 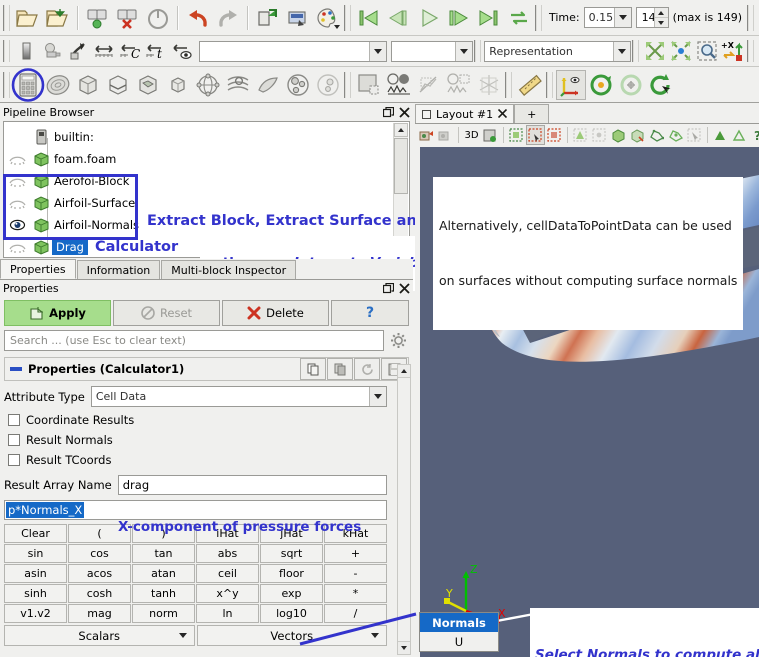 I want to click on representation-combo: Representation, so click(x=557, y=51).